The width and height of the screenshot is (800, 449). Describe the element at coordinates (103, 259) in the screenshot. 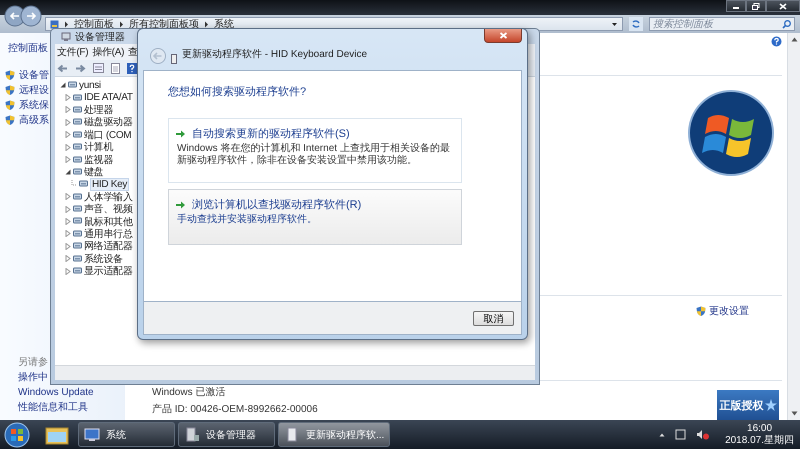

I see `tree-item: 系统设备` at that location.